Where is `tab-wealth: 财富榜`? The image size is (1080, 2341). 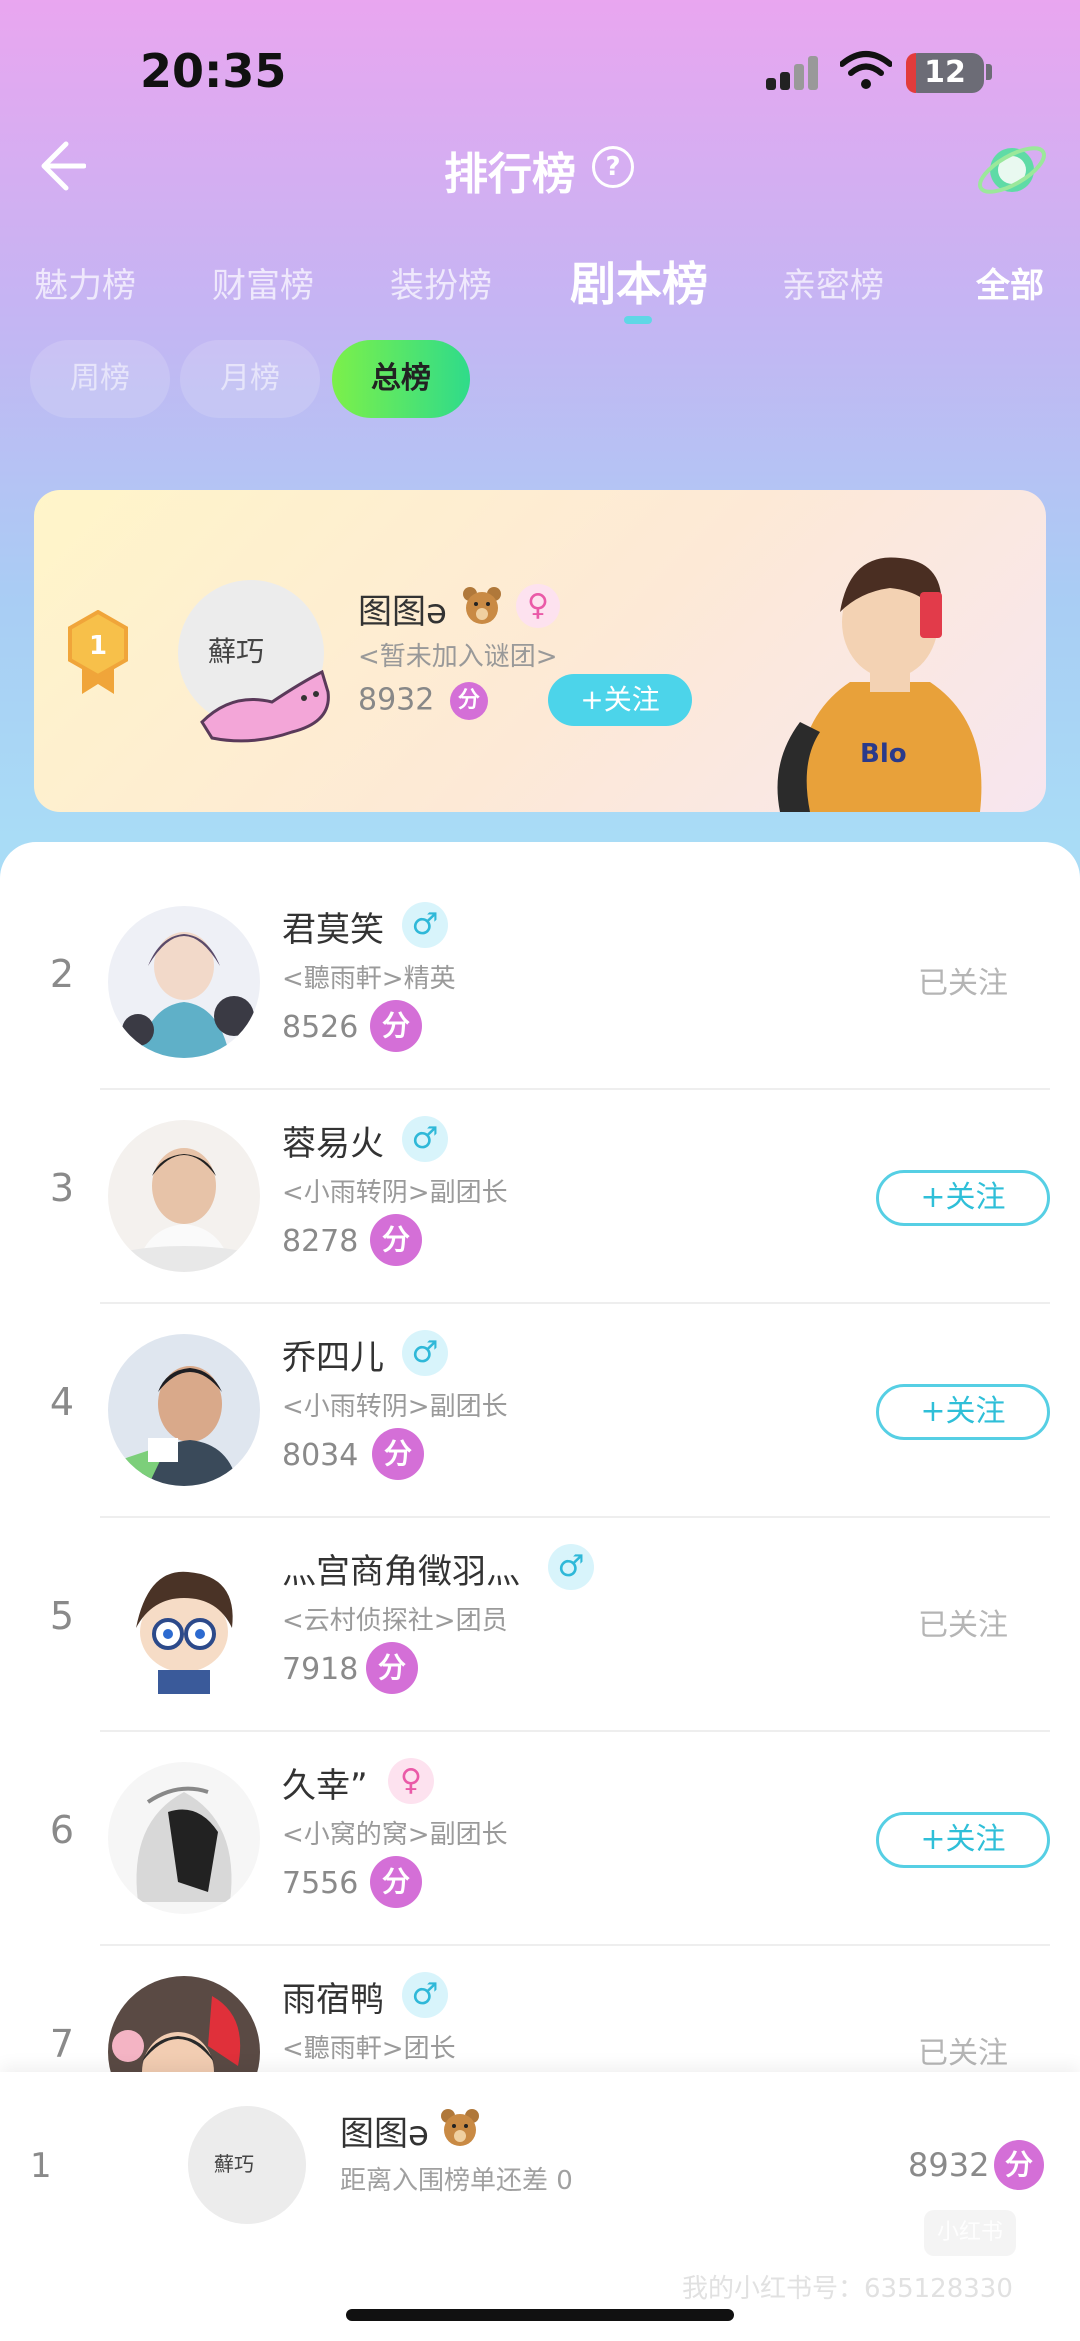
tab-wealth: 财富榜 is located at coordinates (263, 282).